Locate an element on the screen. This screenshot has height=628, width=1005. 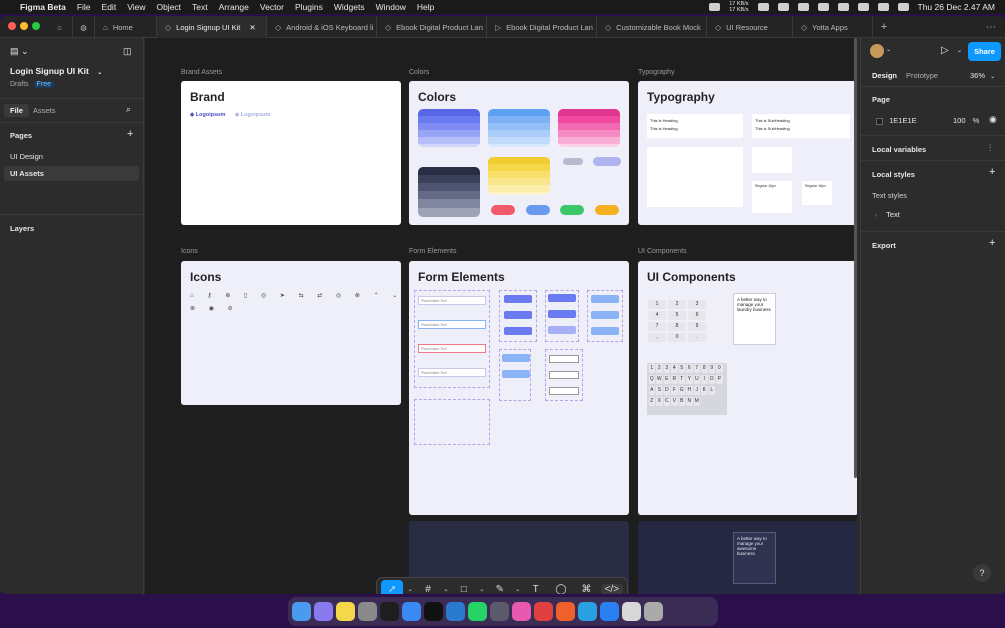
brave-icon is located at coordinates (565, 611).